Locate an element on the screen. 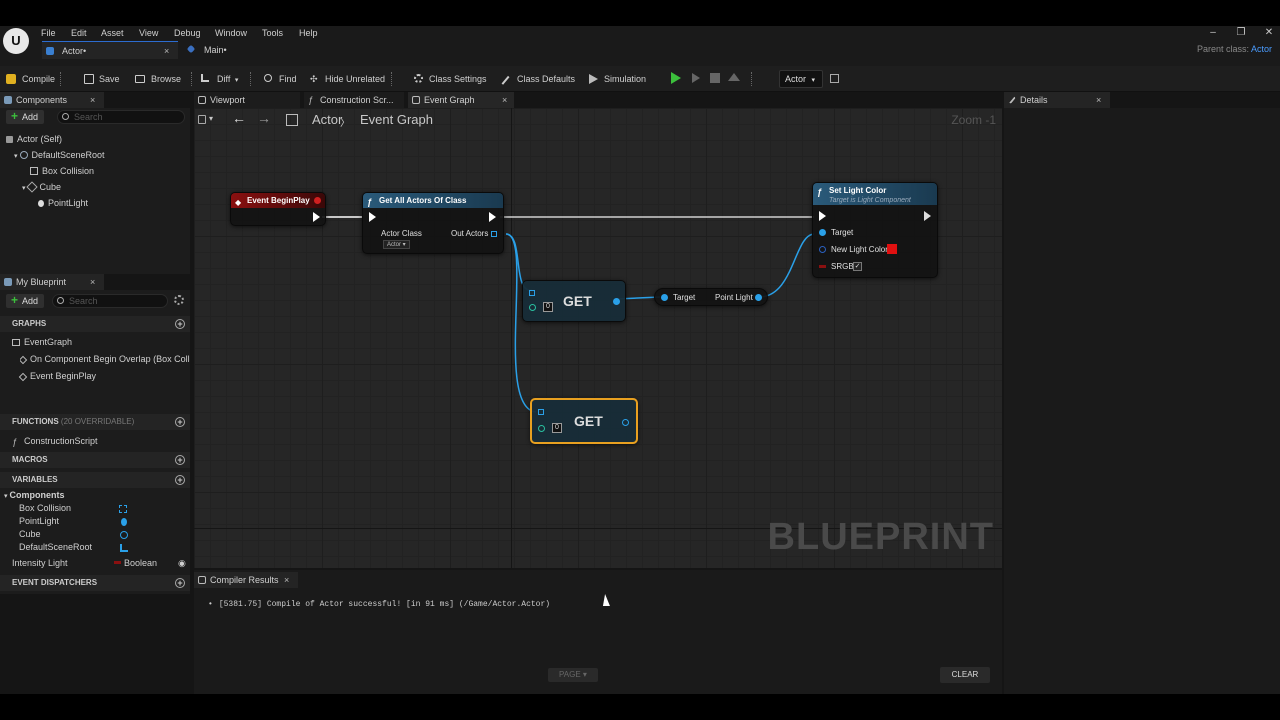 This screenshot has height=720, width=1280. variable-intensity-light: Intensity Light Boolean ◉ is located at coordinates (101, 563).